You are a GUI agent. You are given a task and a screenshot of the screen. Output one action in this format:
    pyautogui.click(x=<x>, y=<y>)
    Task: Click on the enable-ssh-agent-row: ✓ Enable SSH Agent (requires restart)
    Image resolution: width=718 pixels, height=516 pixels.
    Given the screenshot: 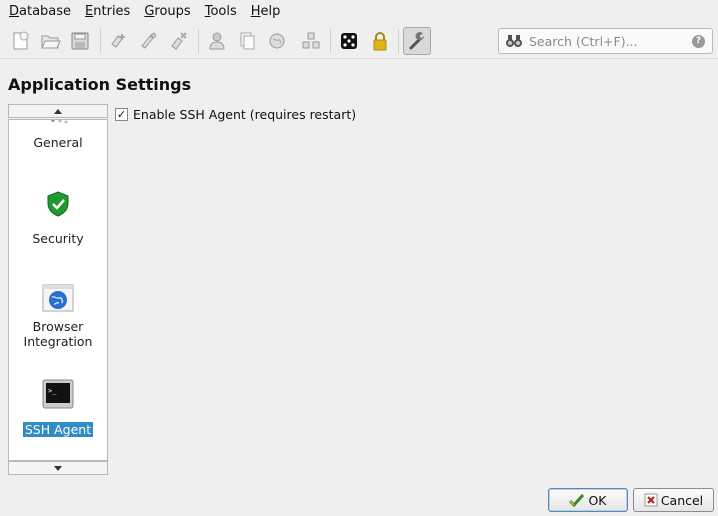 What is the action you would take?
    pyautogui.click(x=235, y=114)
    